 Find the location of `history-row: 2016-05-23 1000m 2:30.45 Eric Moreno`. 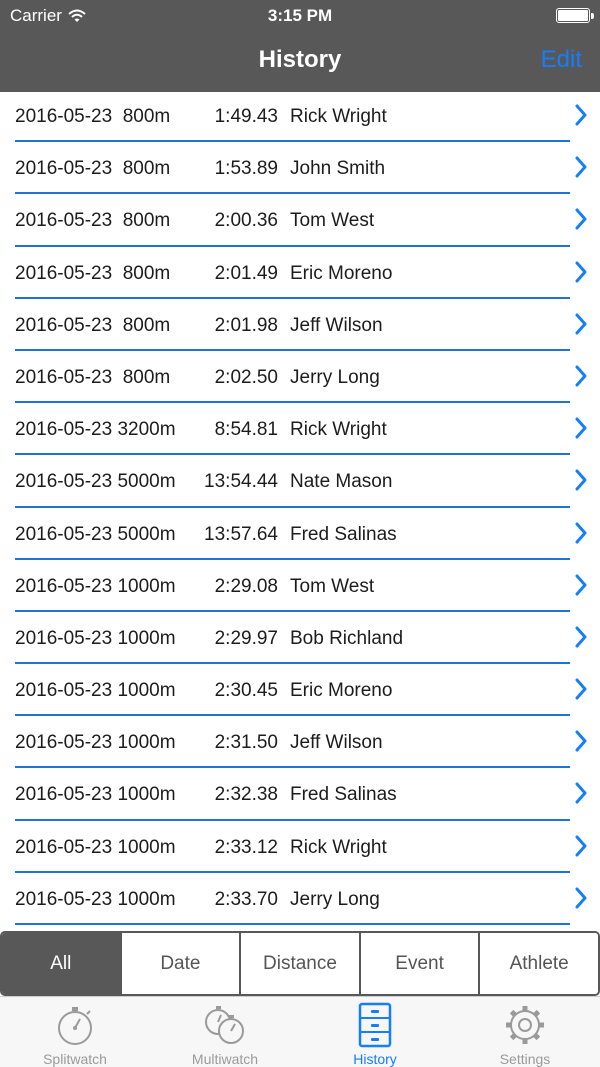

history-row: 2016-05-23 1000m 2:30.45 Eric Moreno is located at coordinates (300, 692).